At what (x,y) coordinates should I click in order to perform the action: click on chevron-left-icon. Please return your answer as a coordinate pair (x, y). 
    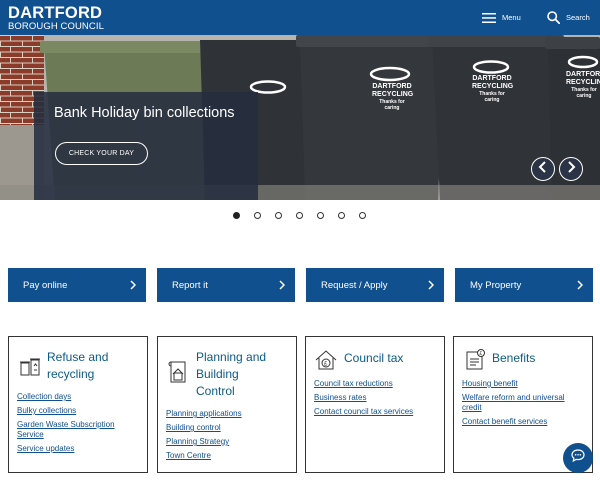
    Looking at the image, I should click on (543, 169).